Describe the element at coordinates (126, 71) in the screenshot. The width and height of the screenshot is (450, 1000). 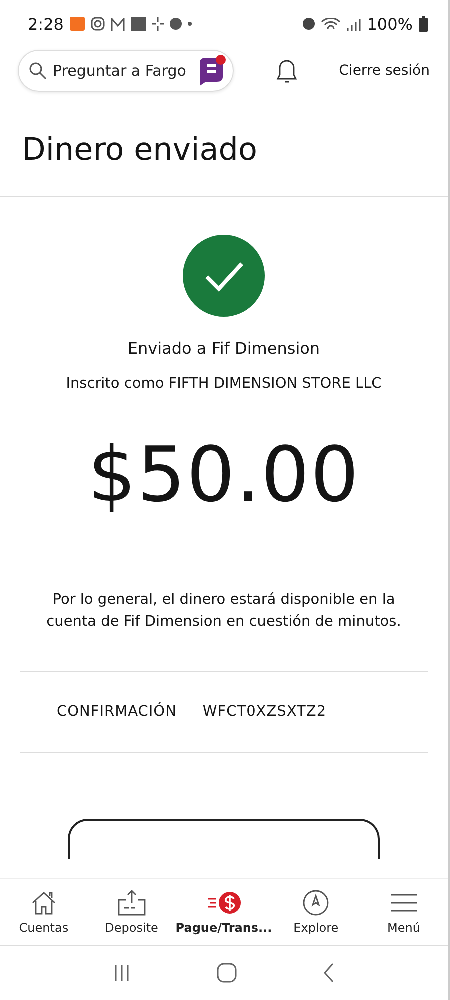
I see `search-field: Preguntar a Fargo` at that location.